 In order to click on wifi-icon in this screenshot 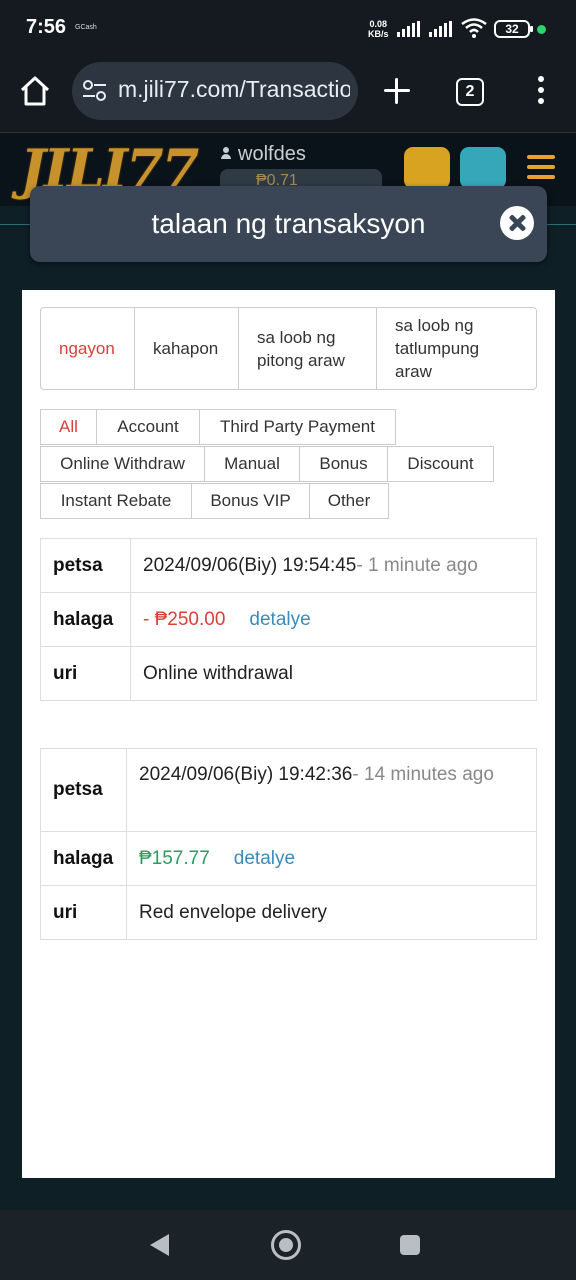, I will do `click(474, 28)`.